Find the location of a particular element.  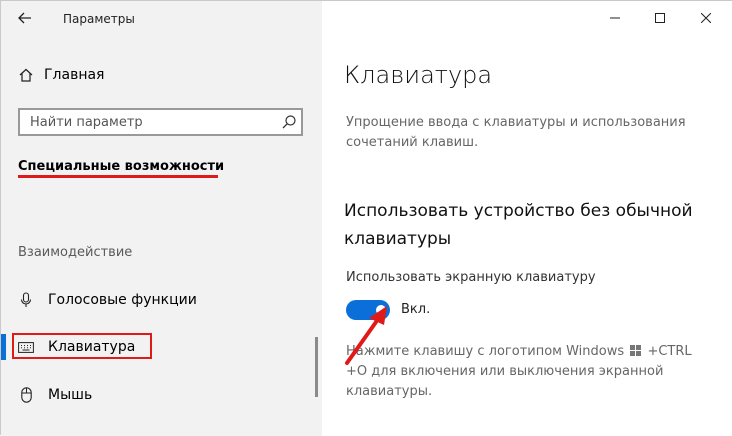

maximize-button is located at coordinates (660, 18).